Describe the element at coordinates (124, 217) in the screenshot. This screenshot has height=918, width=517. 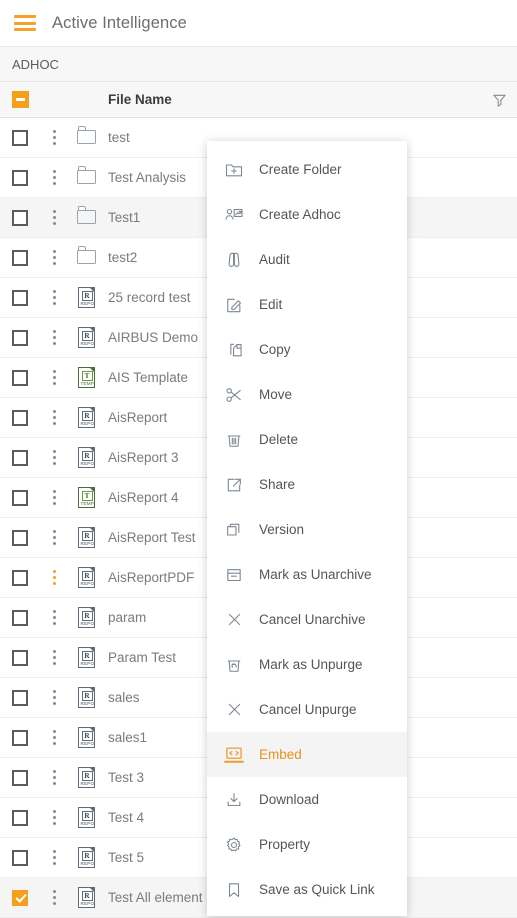
I see `row-file-name: Test1` at that location.